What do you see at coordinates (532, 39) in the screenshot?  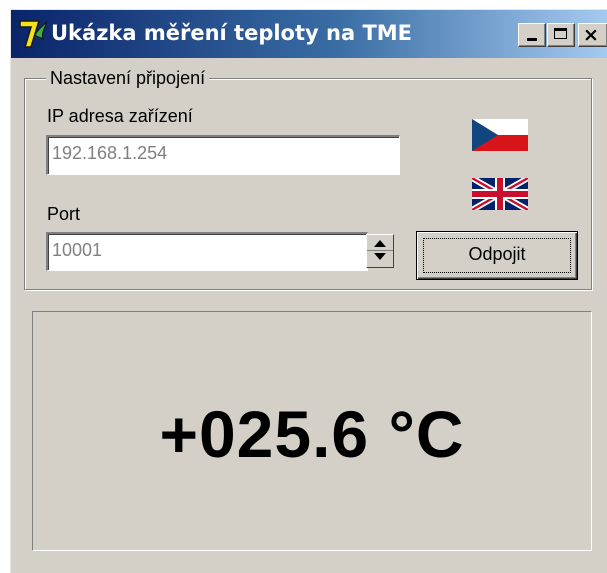 I see `minimize-icon` at bounding box center [532, 39].